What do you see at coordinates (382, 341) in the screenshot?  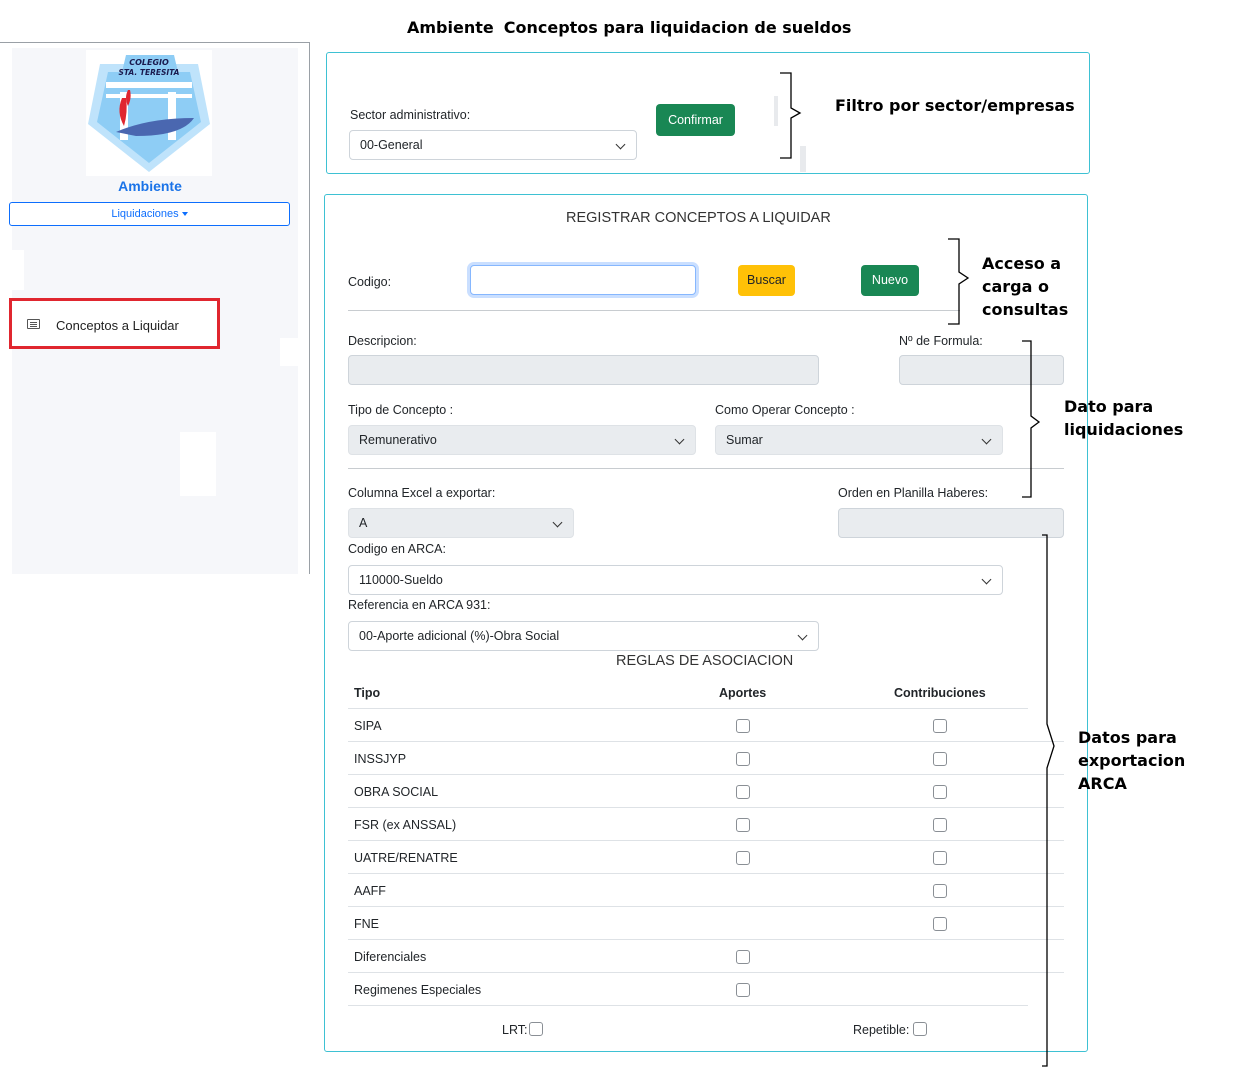 I see `descripcion-label: Descripcion:` at bounding box center [382, 341].